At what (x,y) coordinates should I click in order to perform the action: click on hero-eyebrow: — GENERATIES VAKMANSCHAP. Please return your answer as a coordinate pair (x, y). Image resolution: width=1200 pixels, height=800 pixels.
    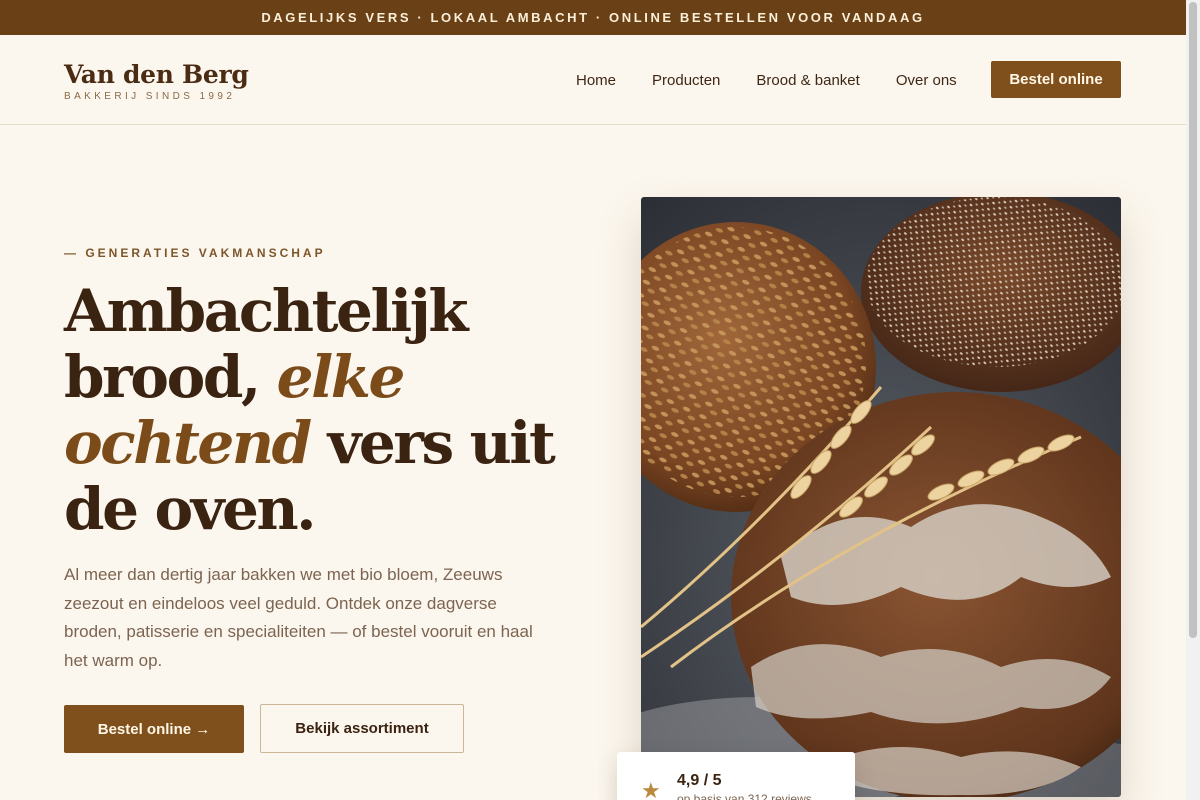
    Looking at the image, I should click on (195, 253).